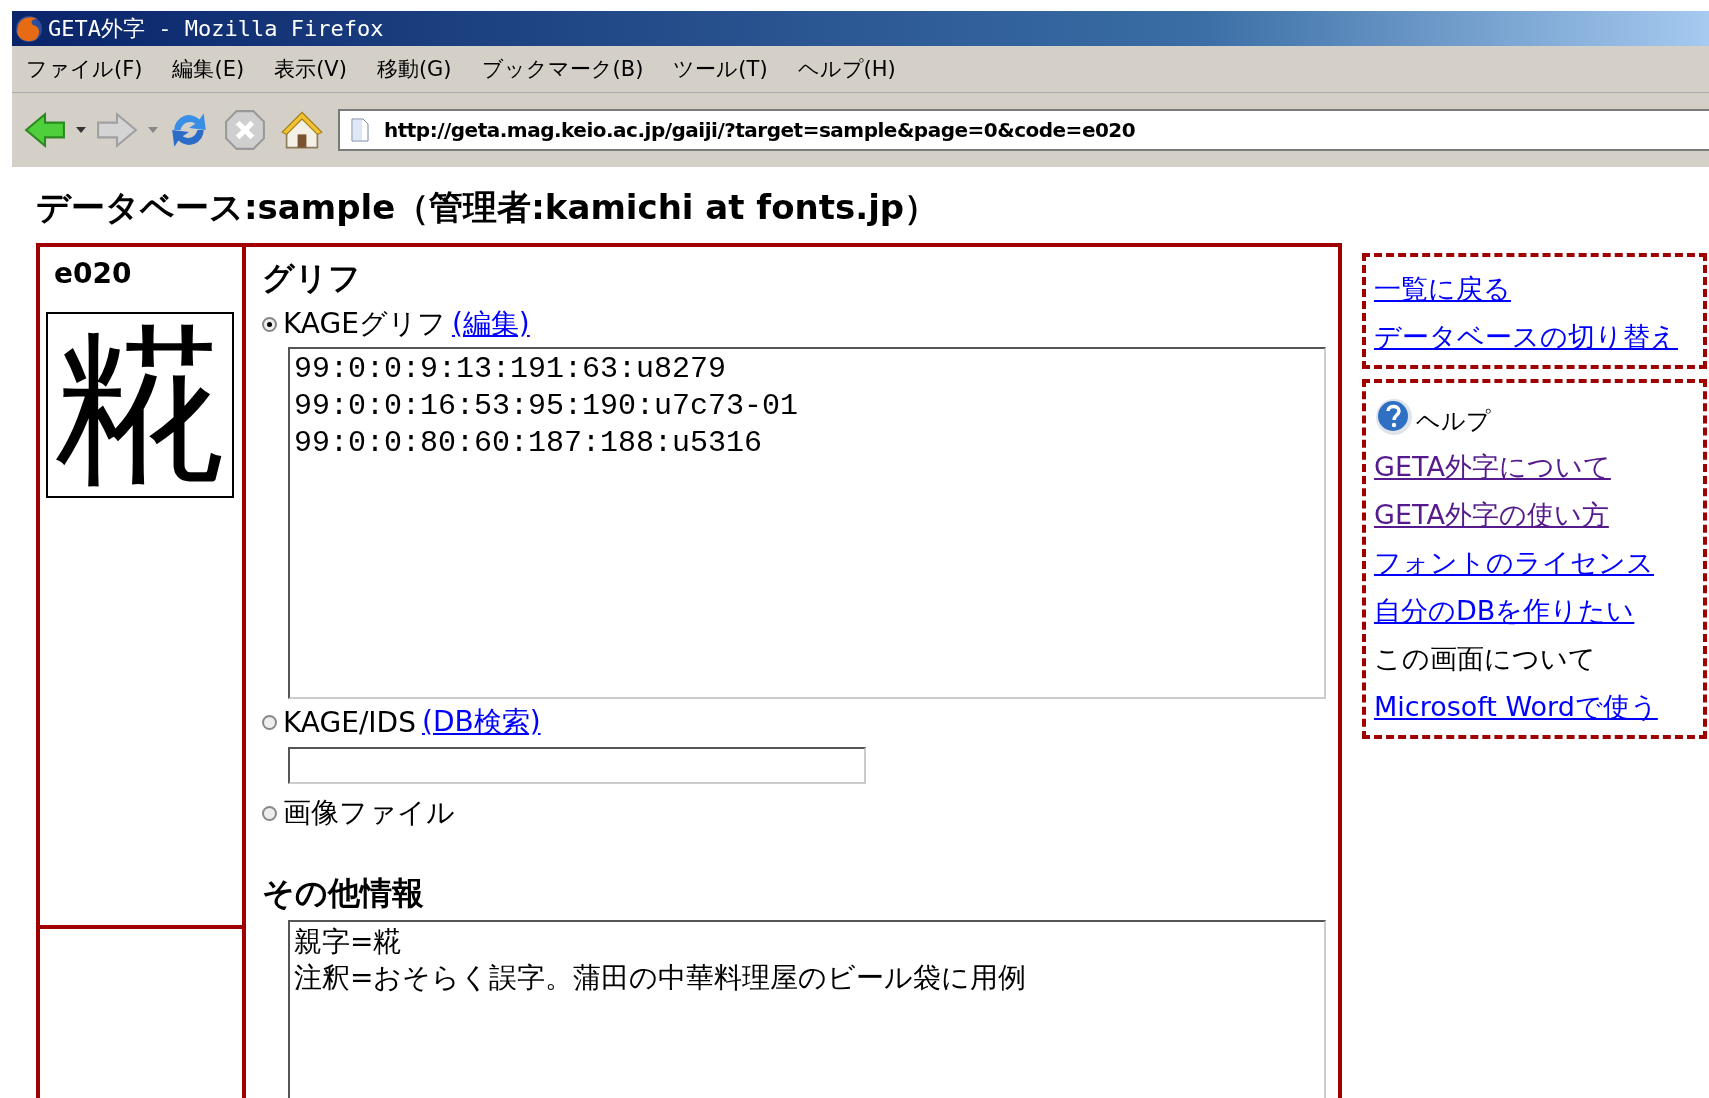 This screenshot has width=1709, height=1098. What do you see at coordinates (1394, 417) in the screenshot?
I see `help-icon` at bounding box center [1394, 417].